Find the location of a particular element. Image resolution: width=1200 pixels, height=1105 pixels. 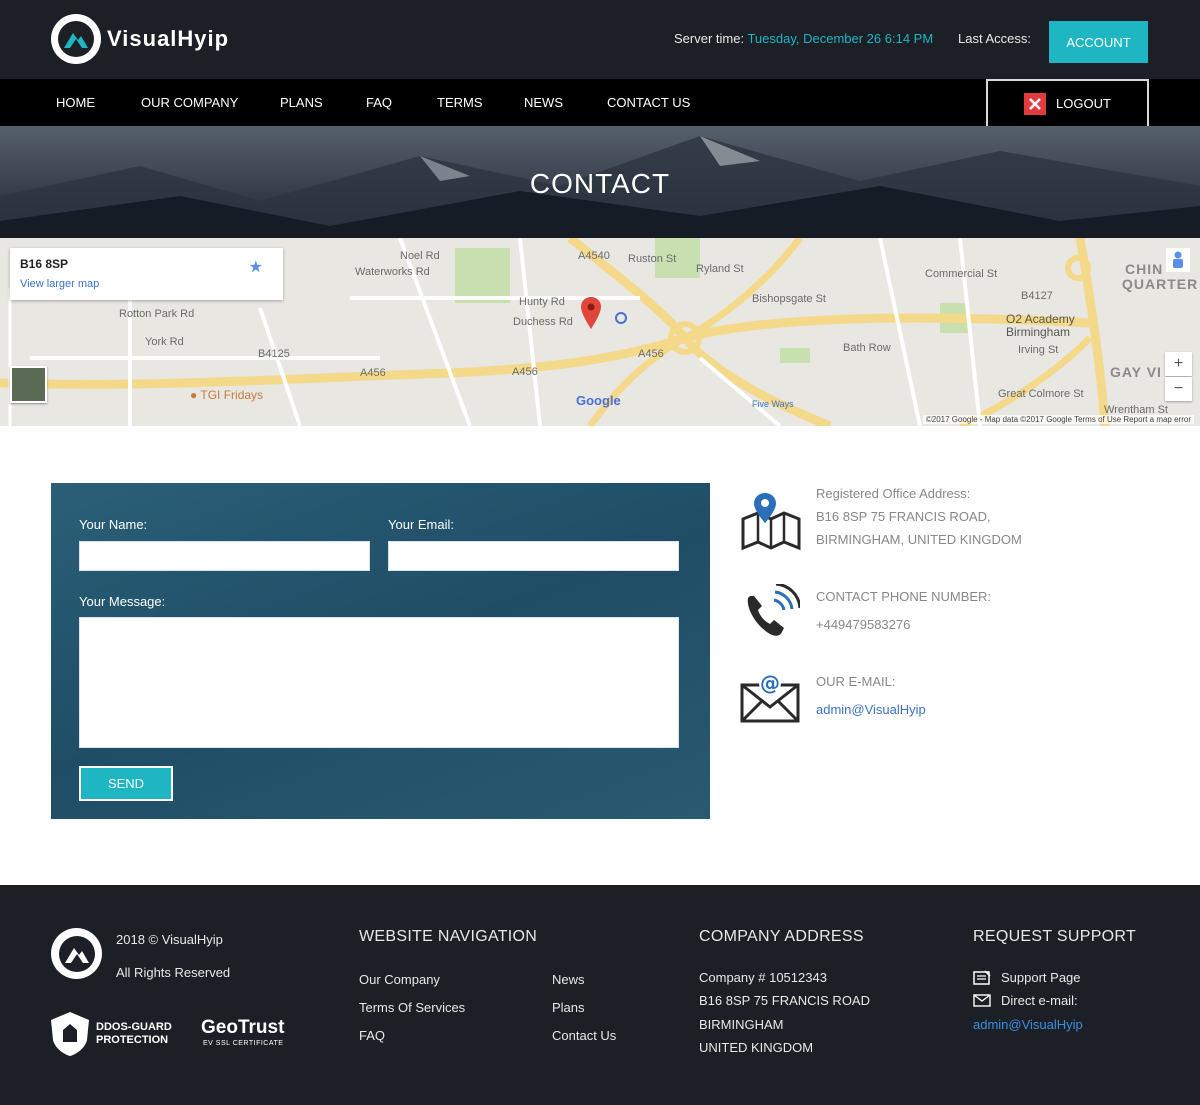

footer-link-our-company: Our Company is located at coordinates (399, 979).